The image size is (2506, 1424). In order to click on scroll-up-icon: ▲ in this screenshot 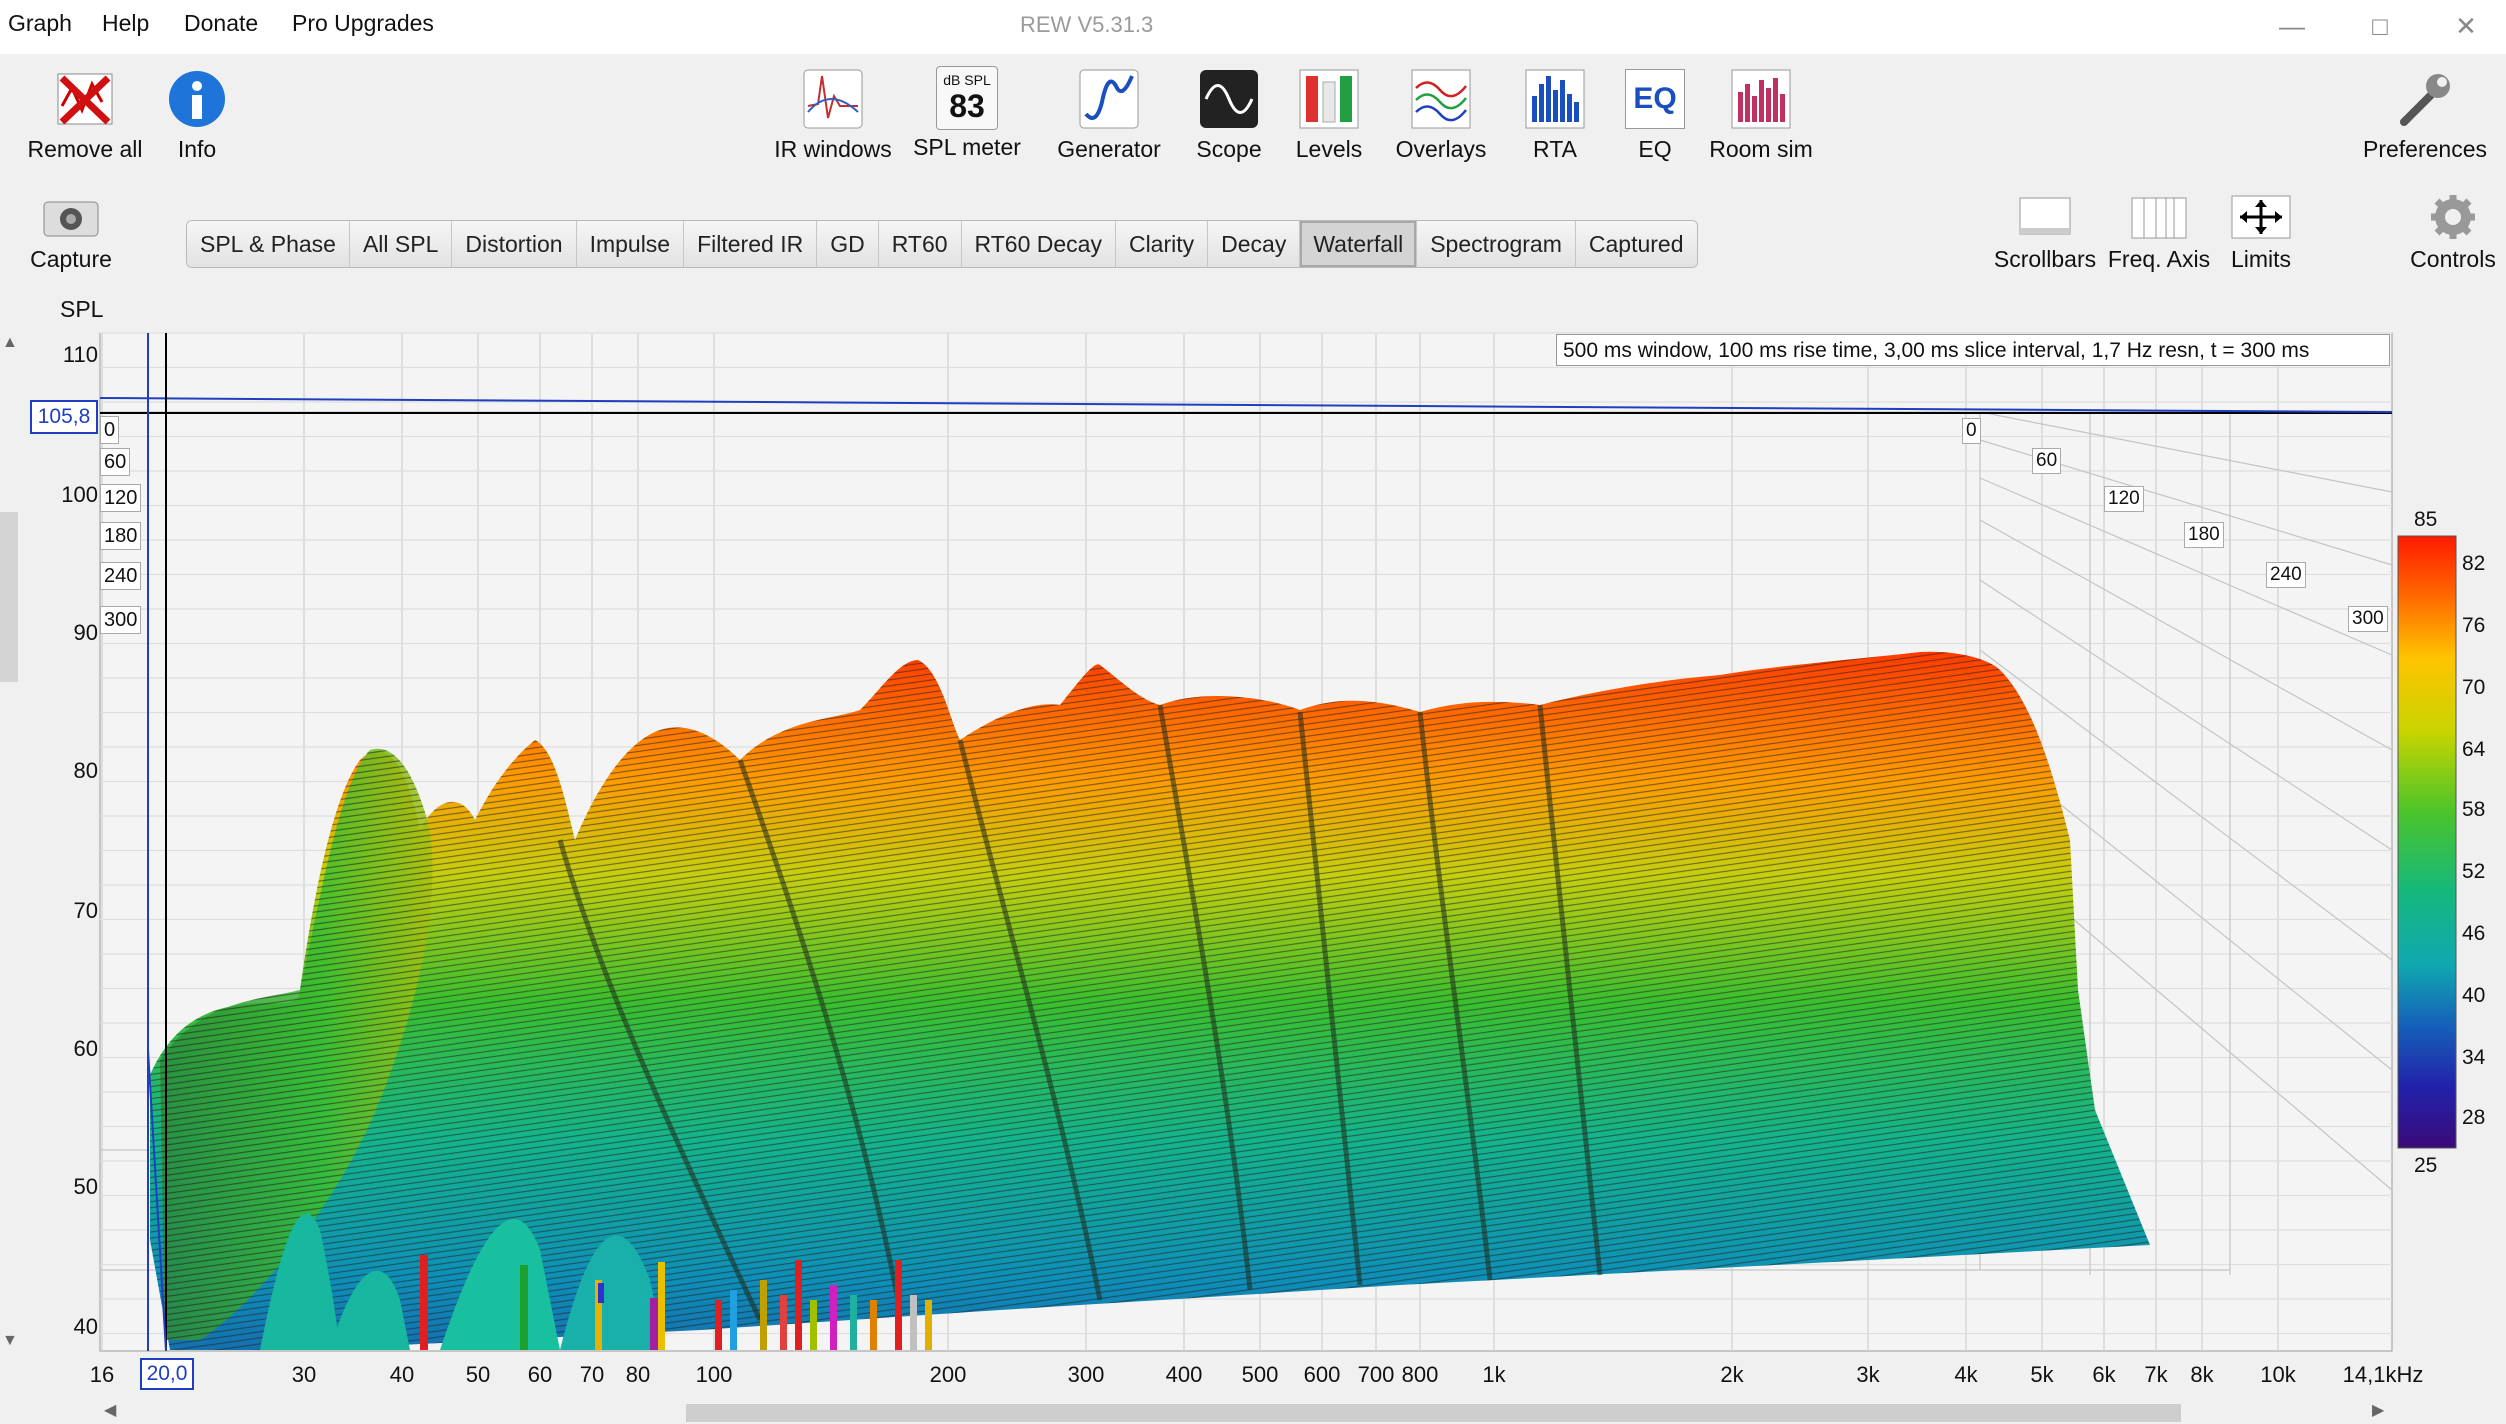, I will do `click(10, 343)`.